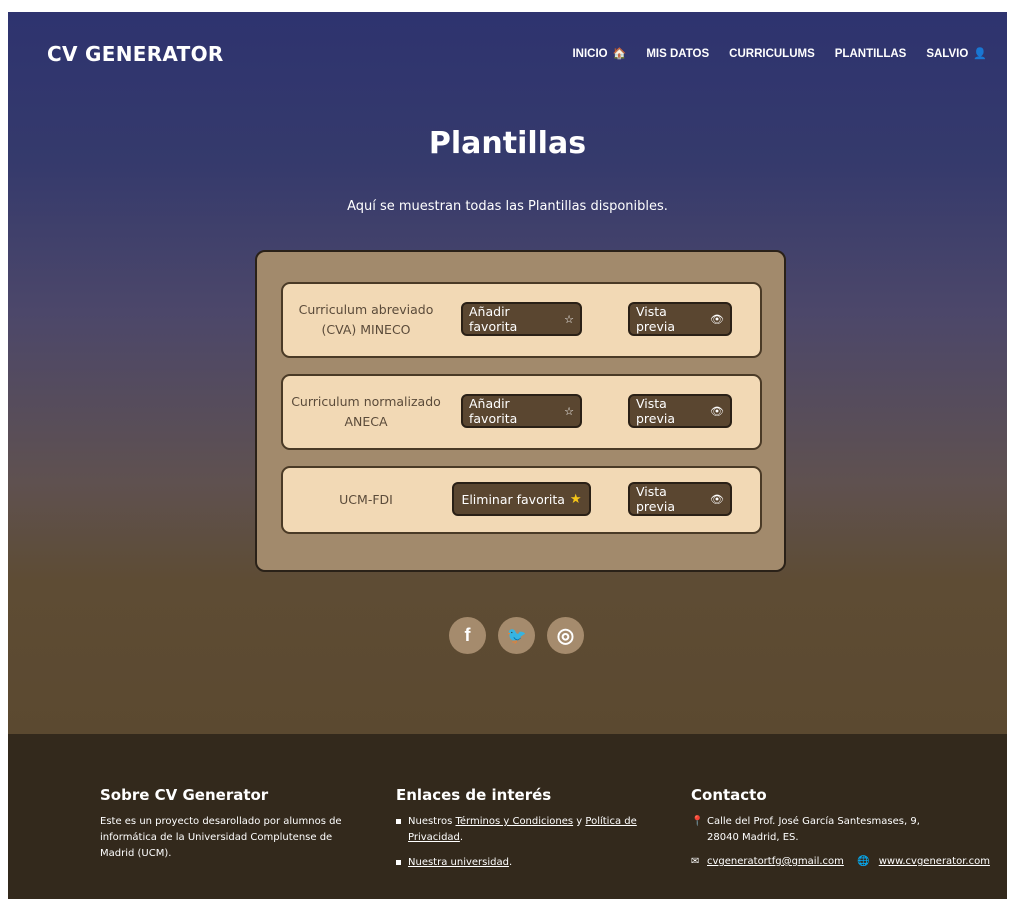 The image size is (1014, 899). I want to click on button-label: Eliminar favorita, so click(513, 499).